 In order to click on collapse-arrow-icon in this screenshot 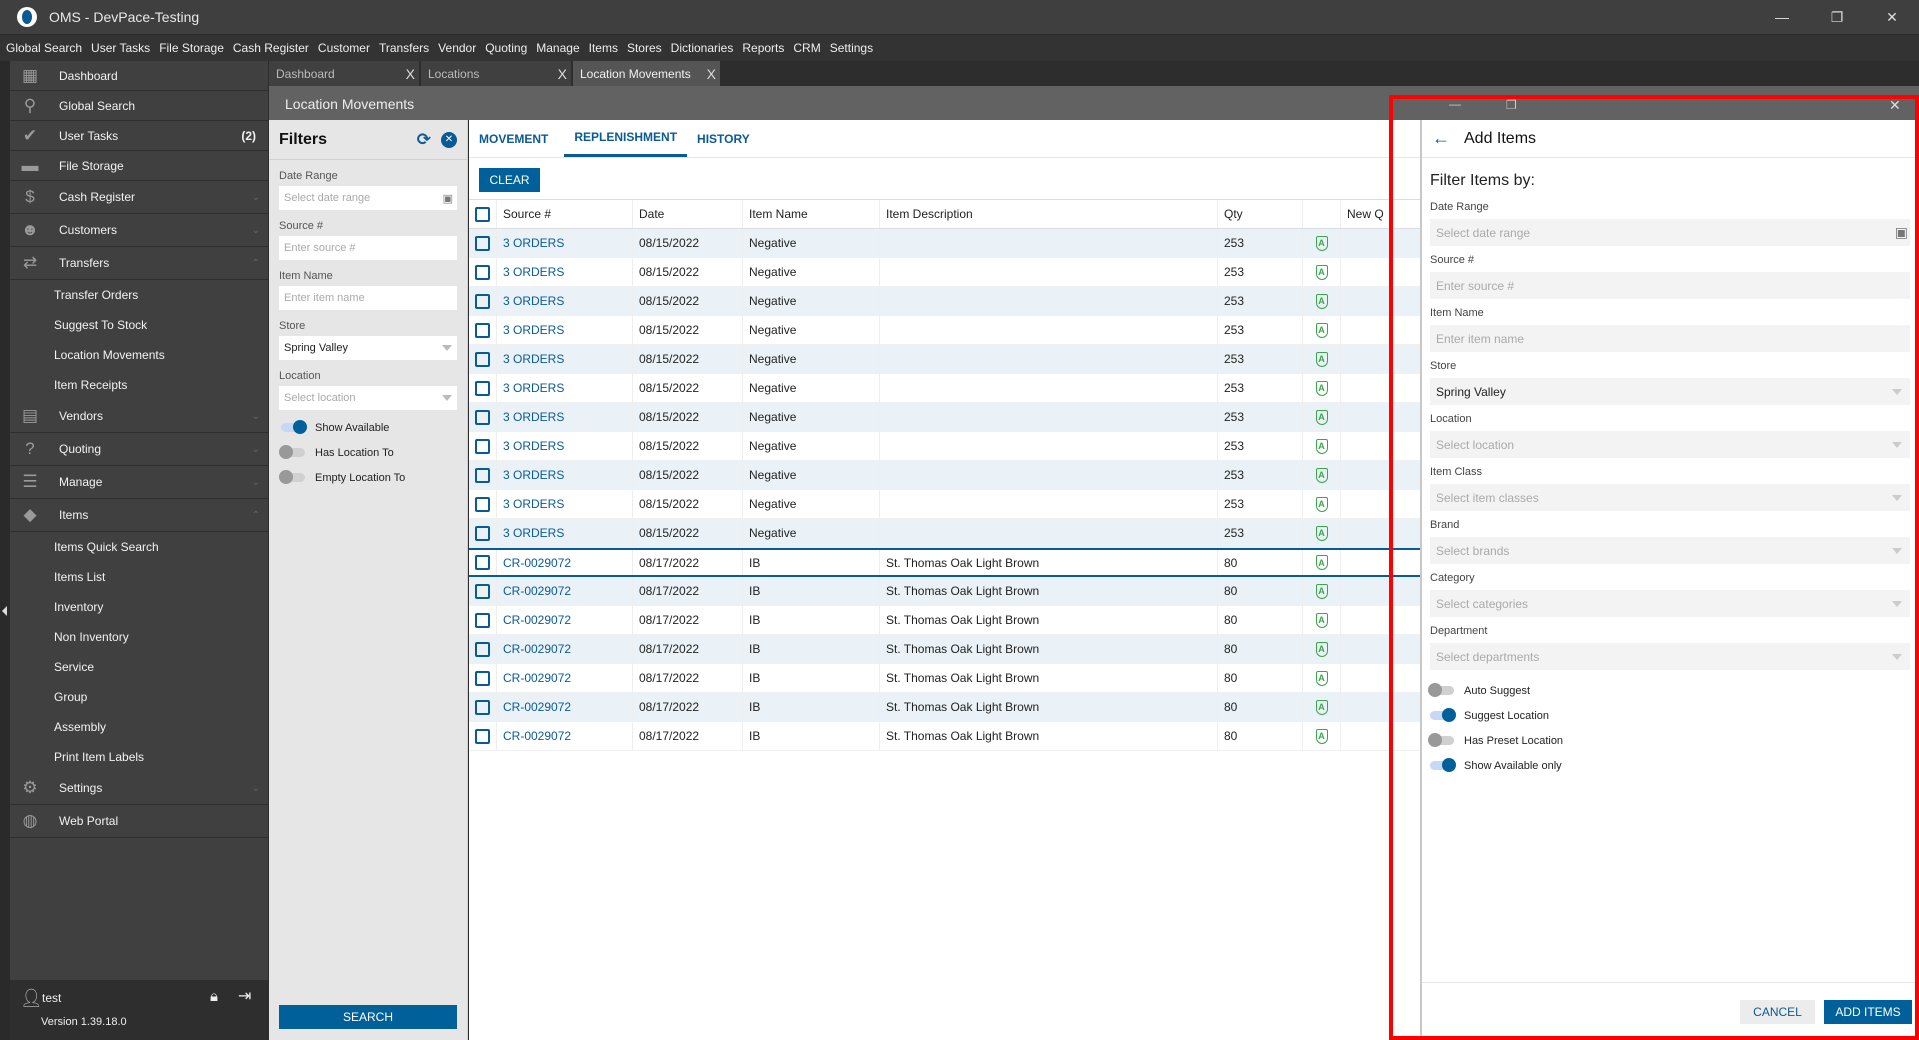, I will do `click(4, 611)`.